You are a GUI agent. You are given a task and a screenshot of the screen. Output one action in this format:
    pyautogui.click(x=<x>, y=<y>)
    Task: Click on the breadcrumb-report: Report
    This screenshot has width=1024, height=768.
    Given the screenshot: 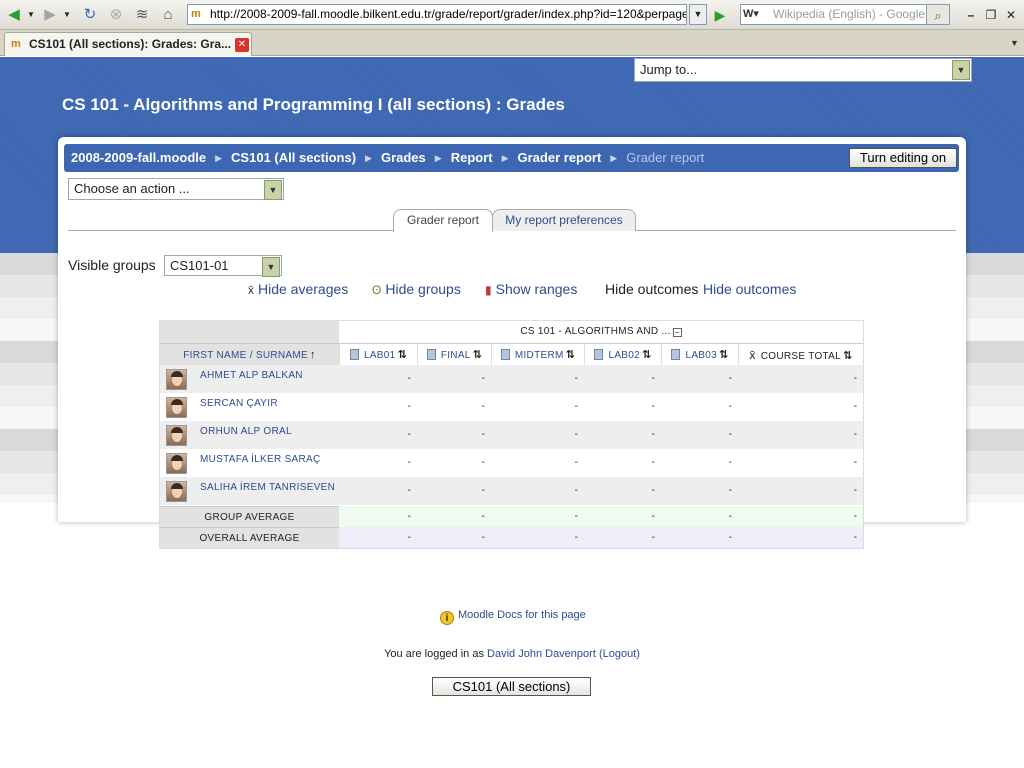 What is the action you would take?
    pyautogui.click(x=472, y=157)
    